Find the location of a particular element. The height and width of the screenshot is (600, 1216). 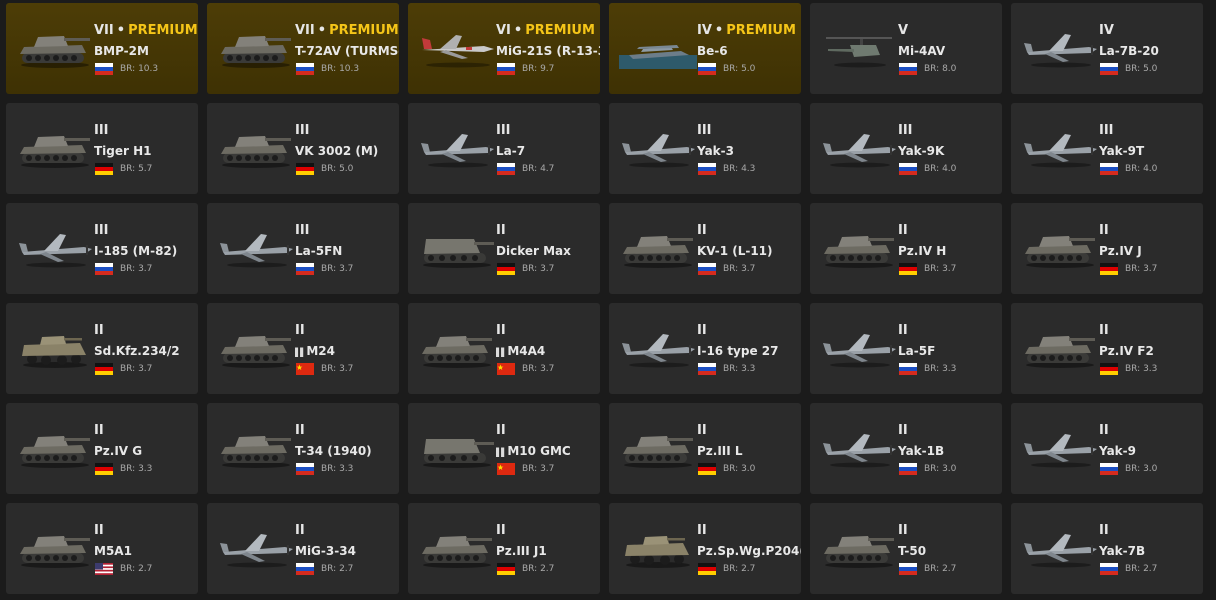

vehicle-card-29: II Yak-9 BR: 3.0 is located at coordinates (1107, 448).